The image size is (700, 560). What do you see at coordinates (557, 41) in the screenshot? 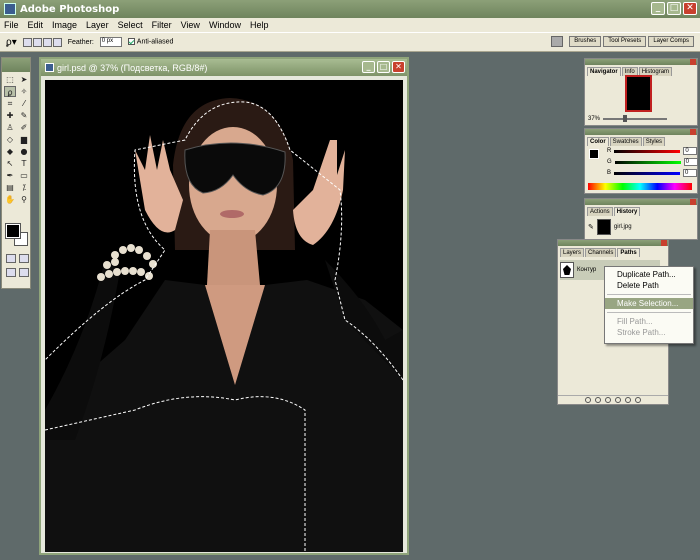
I see `file-browser-icon` at bounding box center [557, 41].